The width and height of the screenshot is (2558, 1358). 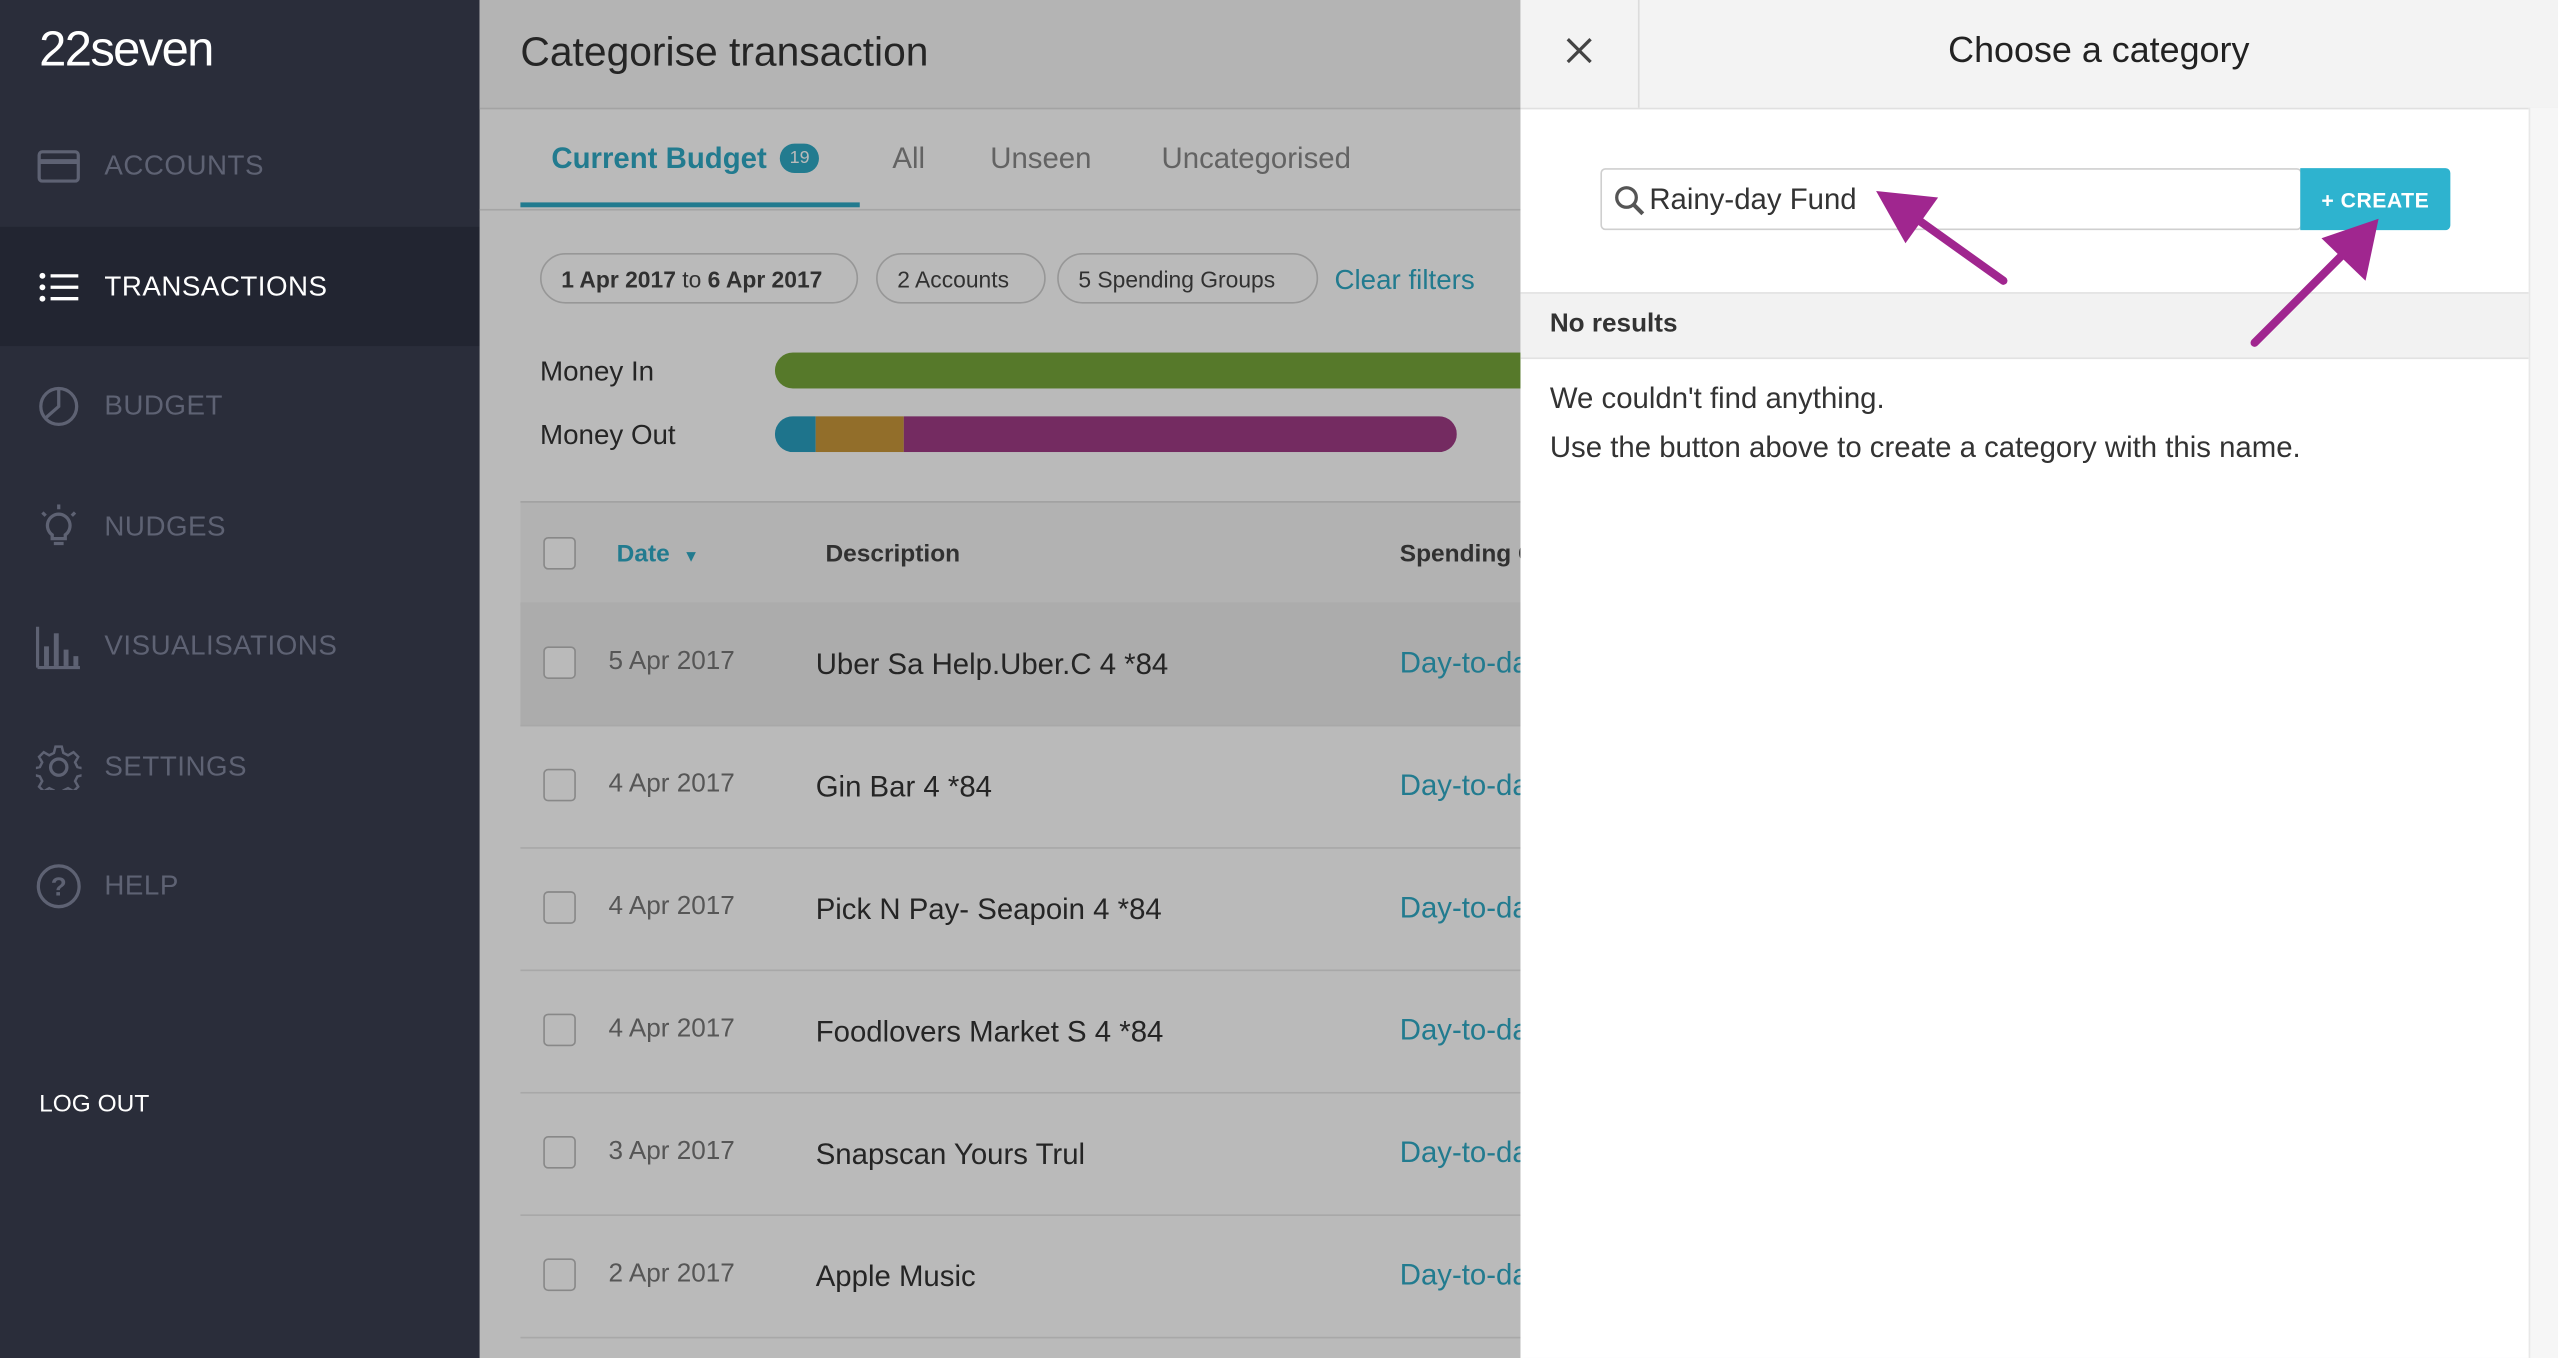 I want to click on app-logo: 22seven, so click(x=126, y=50).